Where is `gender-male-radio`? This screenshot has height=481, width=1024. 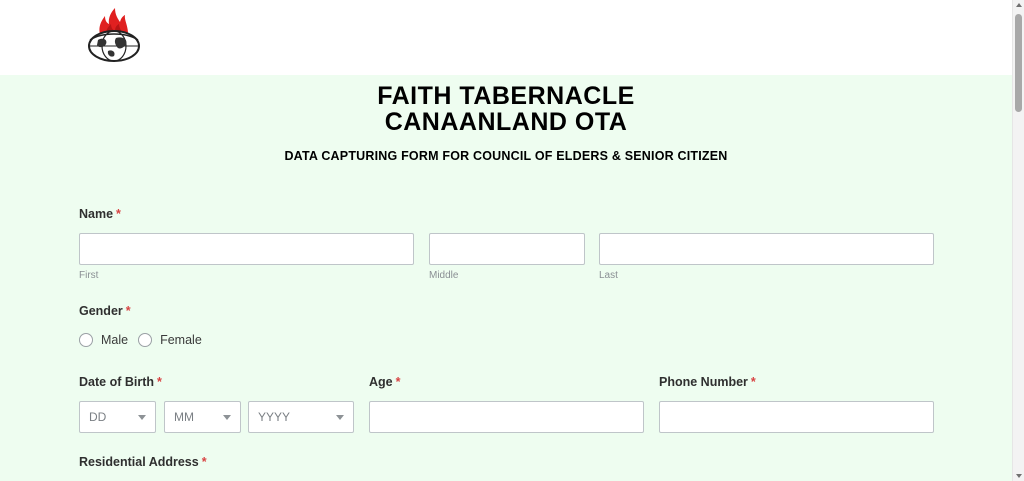 gender-male-radio is located at coordinates (86, 340).